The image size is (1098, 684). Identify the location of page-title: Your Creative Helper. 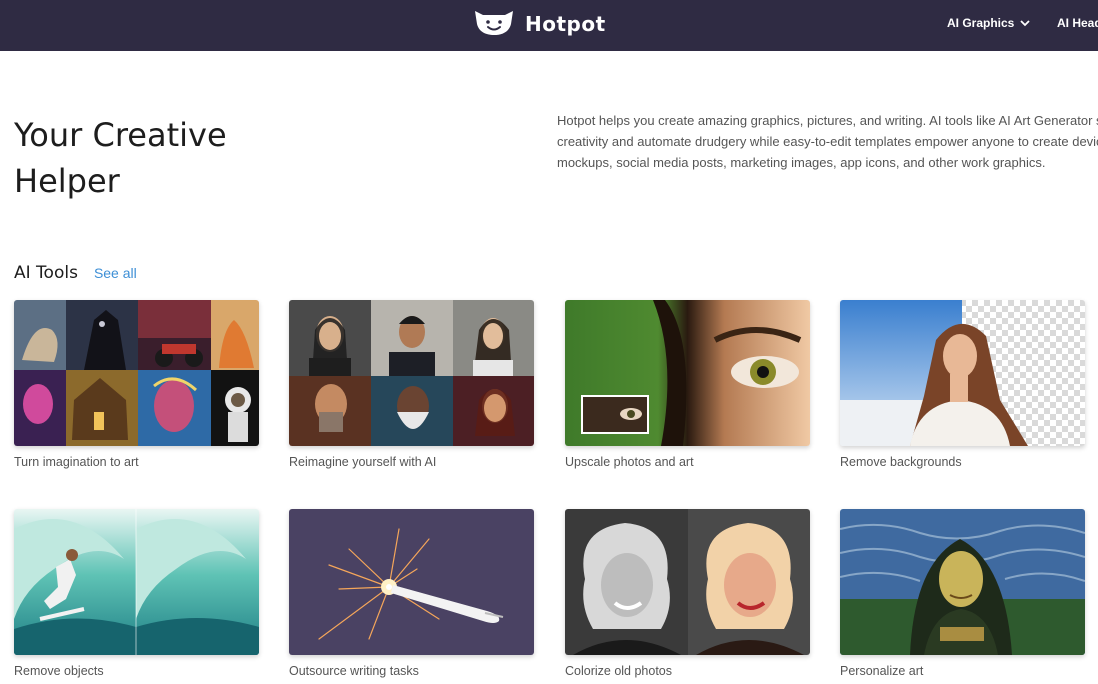
(174, 158).